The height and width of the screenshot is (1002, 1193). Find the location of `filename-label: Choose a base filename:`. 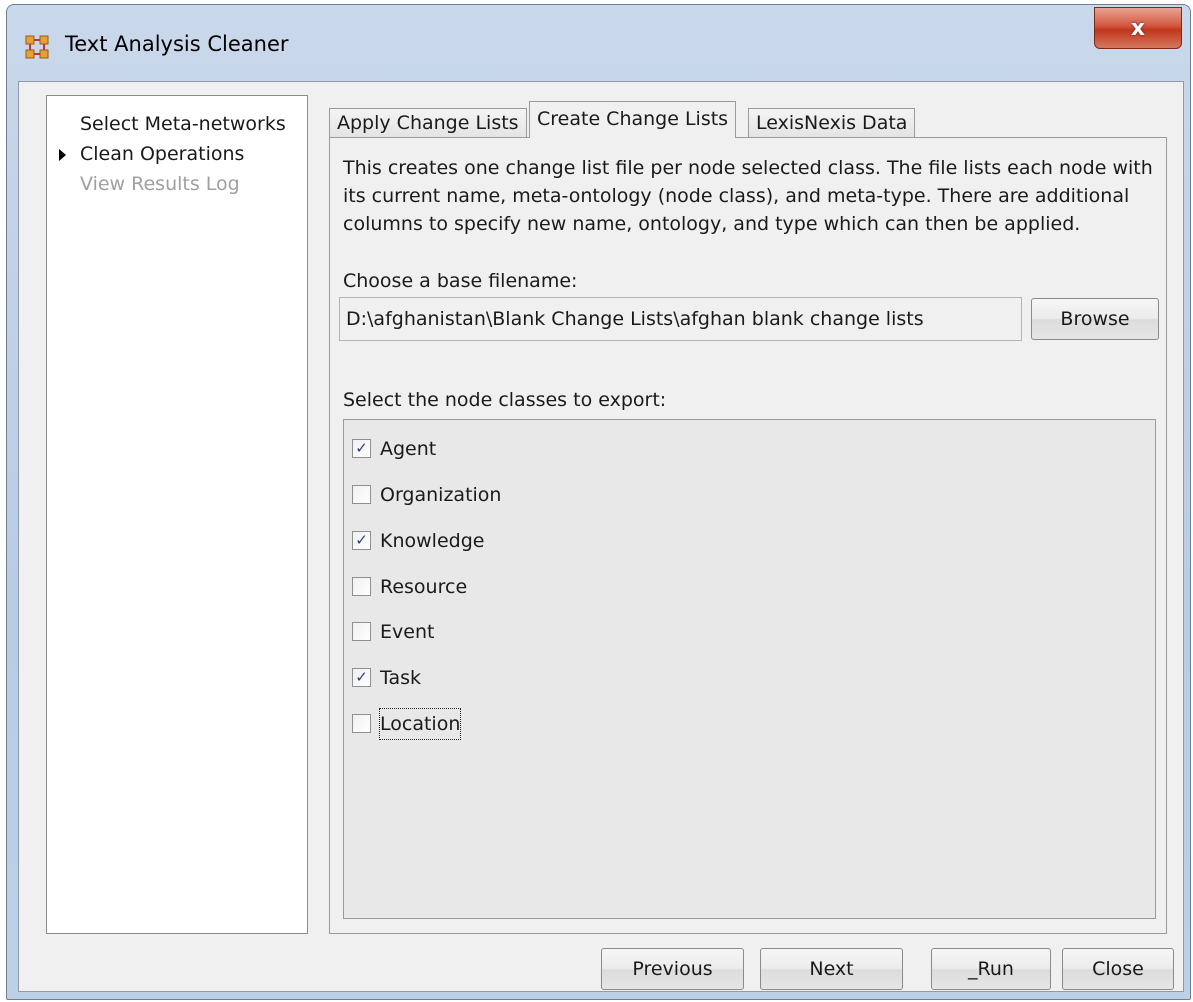

filename-label: Choose a base filename: is located at coordinates (460, 281).